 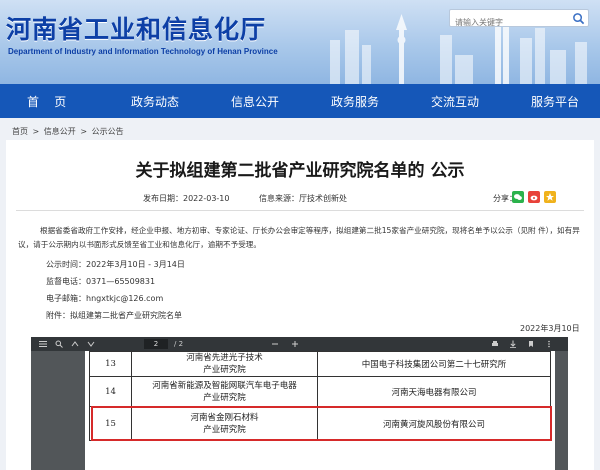 What do you see at coordinates (355, 101) in the screenshot?
I see `nav-item-services: 政务服务` at bounding box center [355, 101].